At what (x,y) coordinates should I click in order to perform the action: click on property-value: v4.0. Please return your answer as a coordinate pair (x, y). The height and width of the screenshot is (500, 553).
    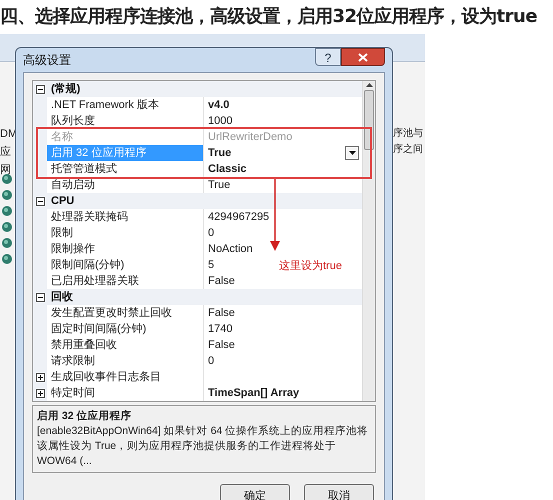
    Looking at the image, I should click on (219, 105).